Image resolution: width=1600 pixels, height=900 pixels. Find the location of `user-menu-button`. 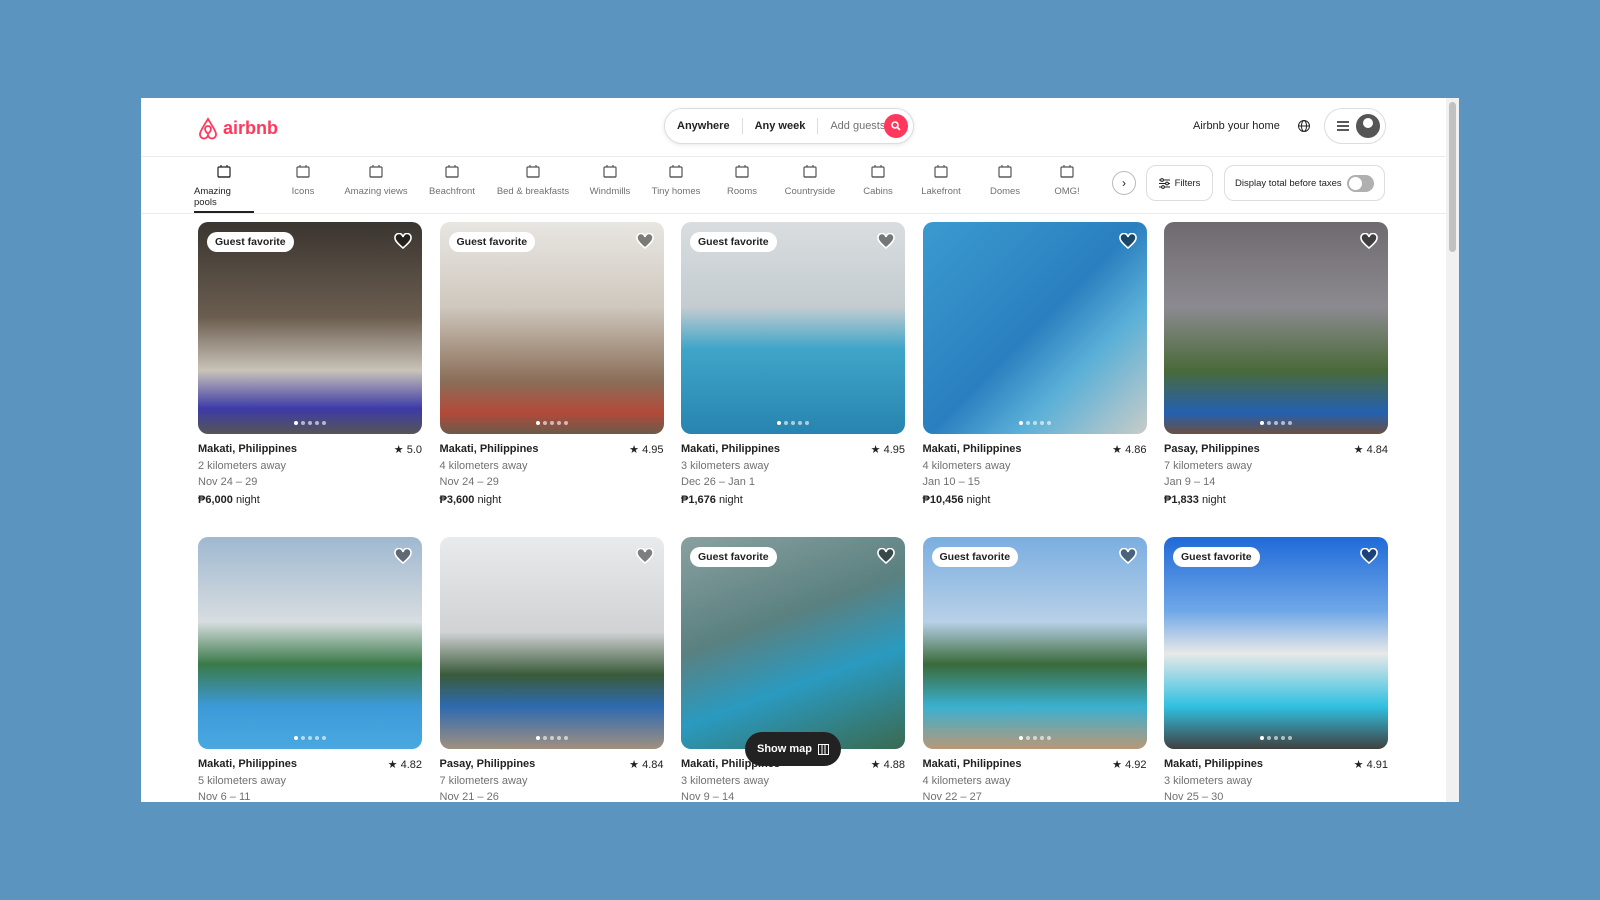

user-menu-button is located at coordinates (1355, 126).